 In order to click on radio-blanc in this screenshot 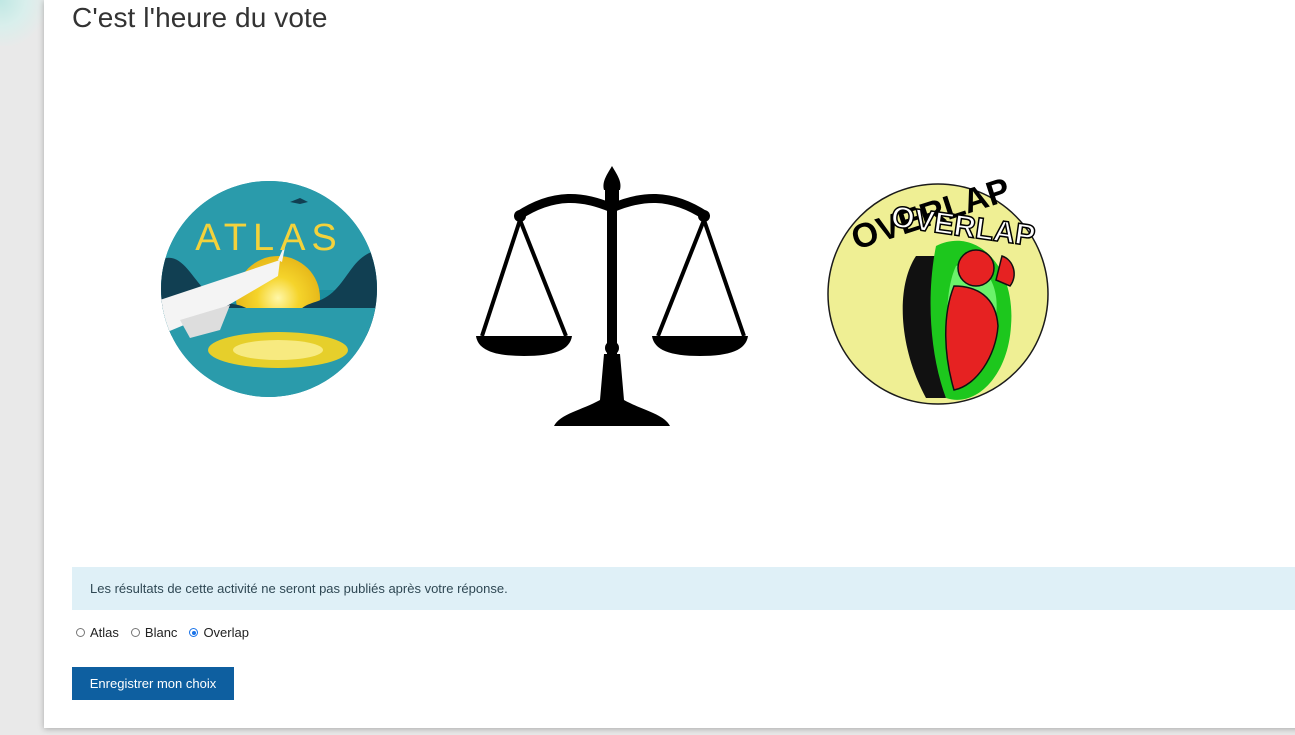, I will do `click(135, 632)`.